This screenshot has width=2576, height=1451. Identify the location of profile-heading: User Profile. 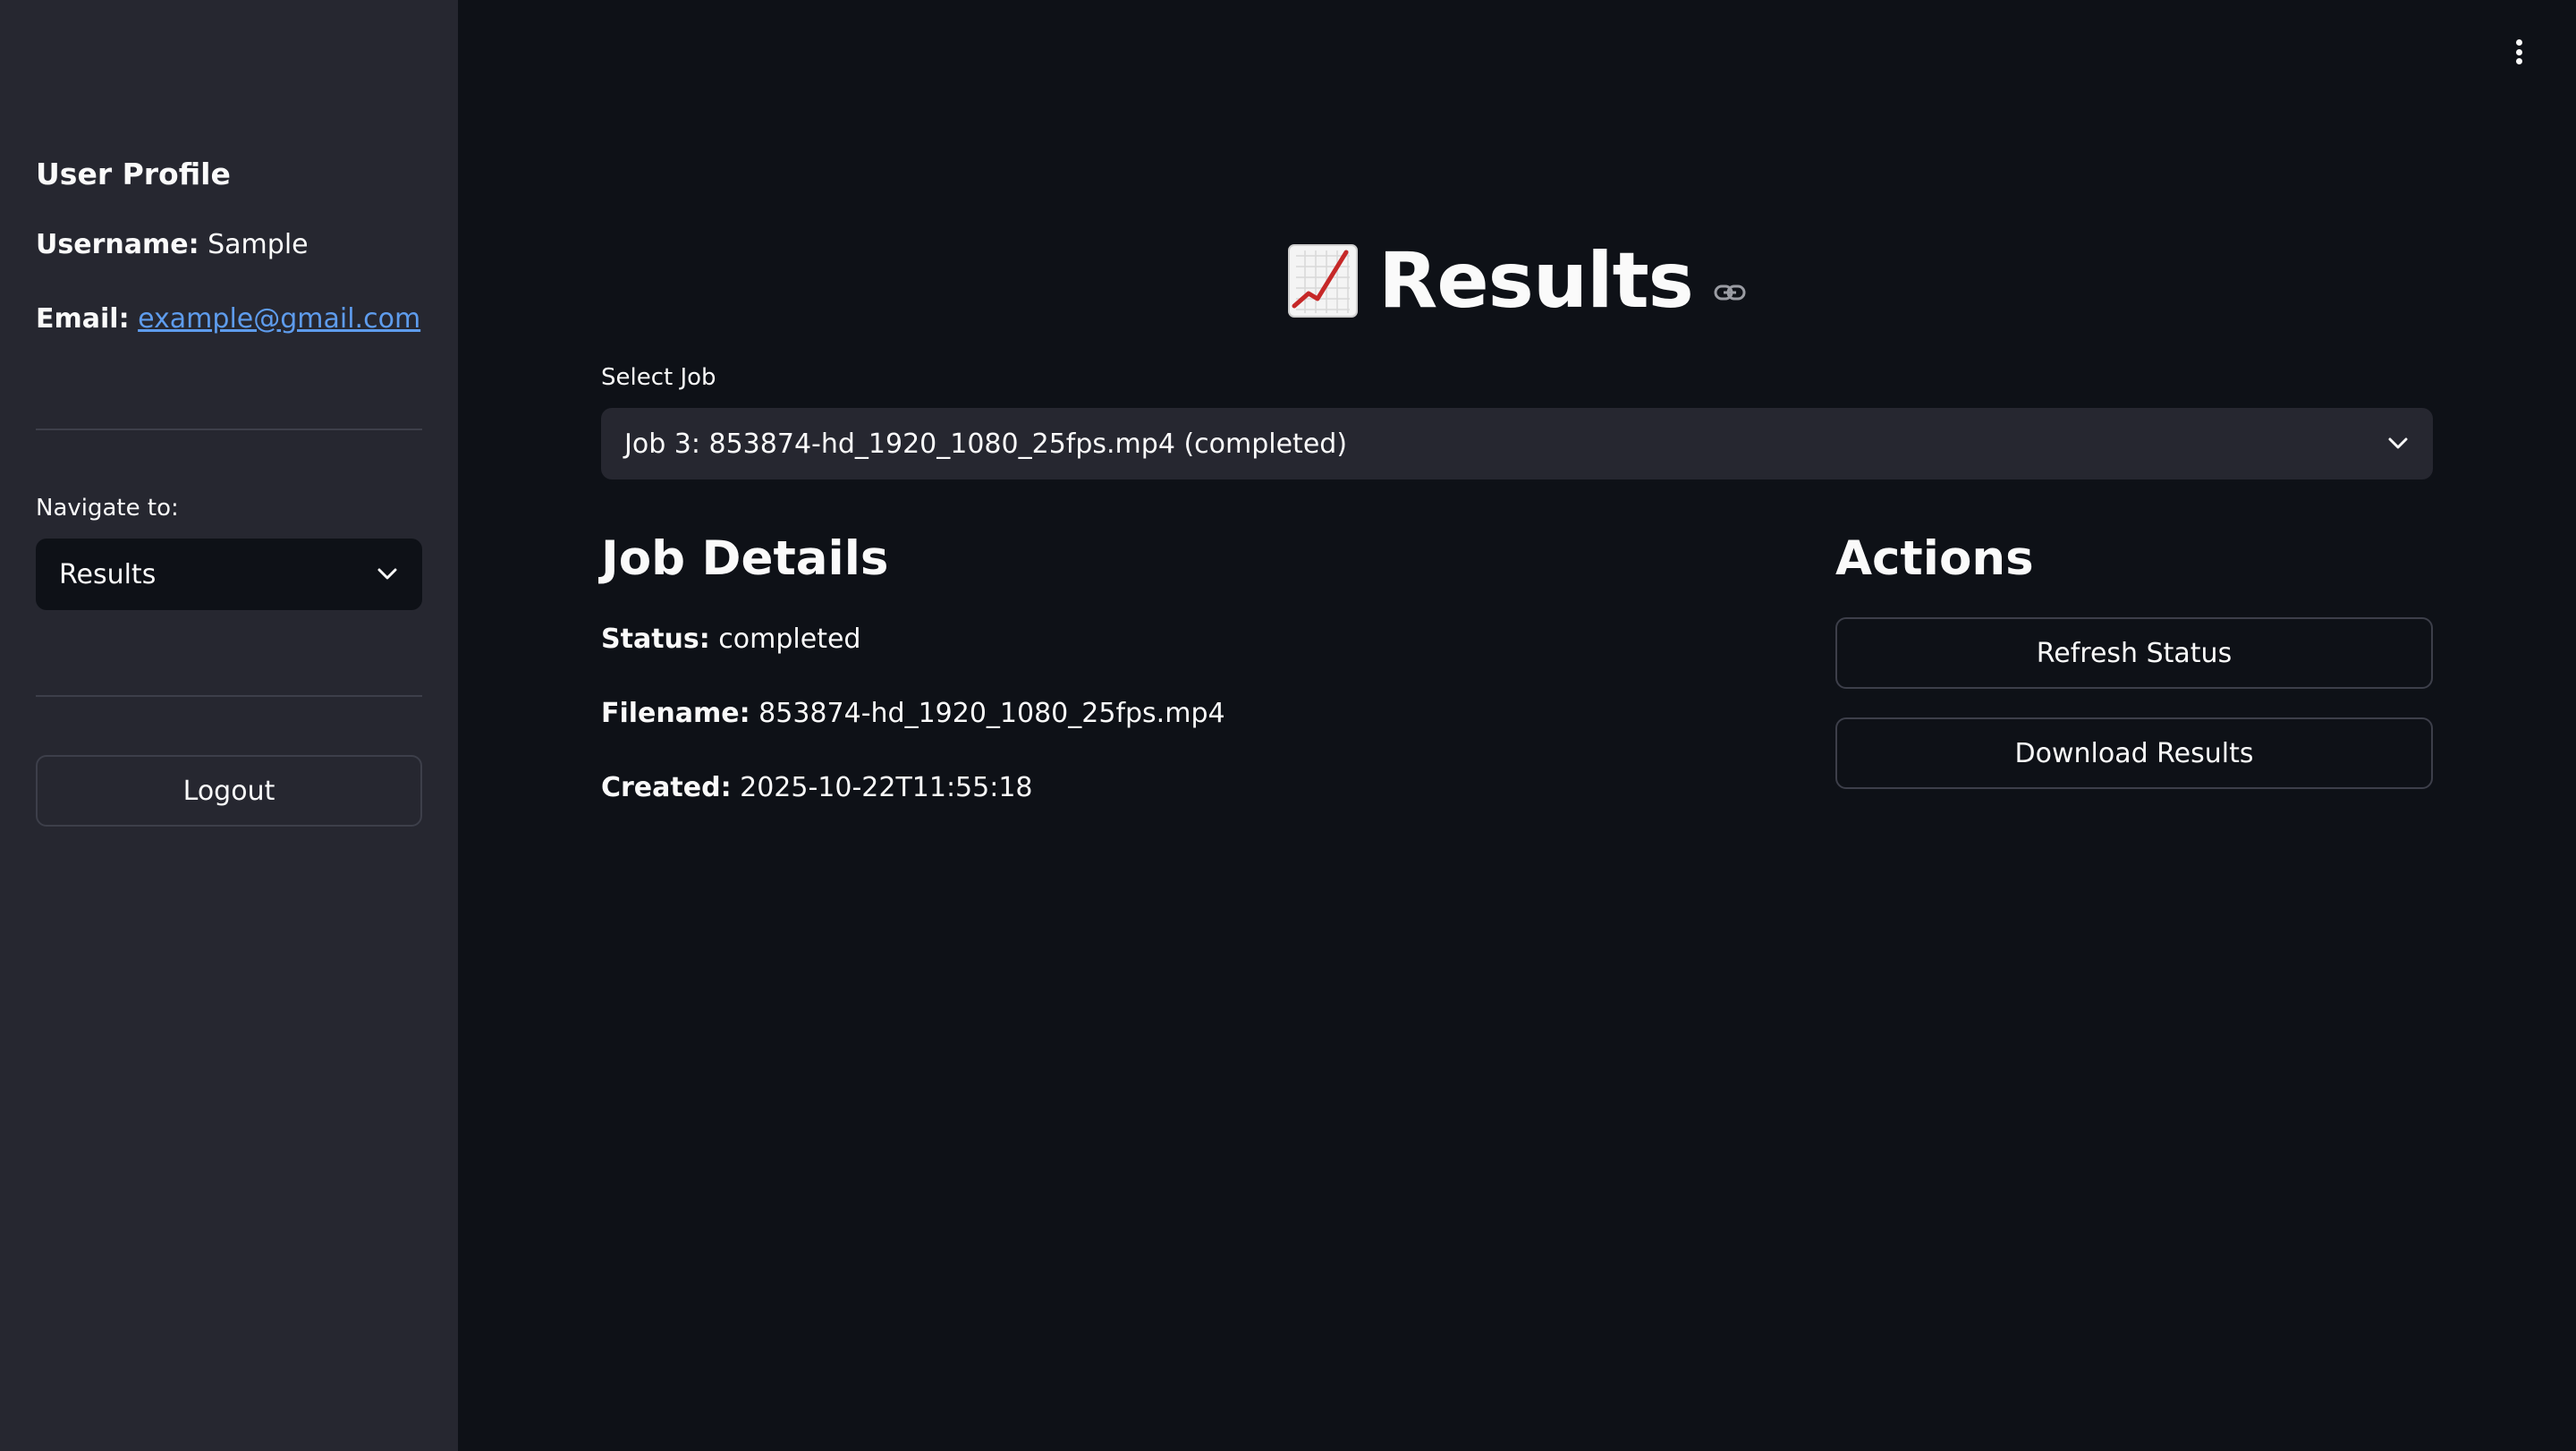
(133, 174).